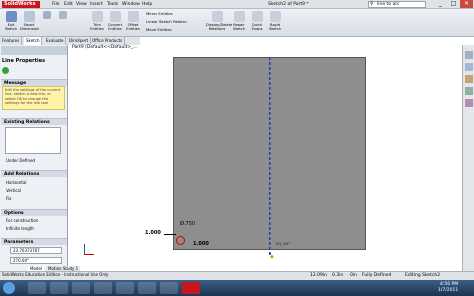 The width and height of the screenshot is (474, 296). Describe the element at coordinates (13, 190) in the screenshot. I see `relation-vertical: Vertical` at that location.